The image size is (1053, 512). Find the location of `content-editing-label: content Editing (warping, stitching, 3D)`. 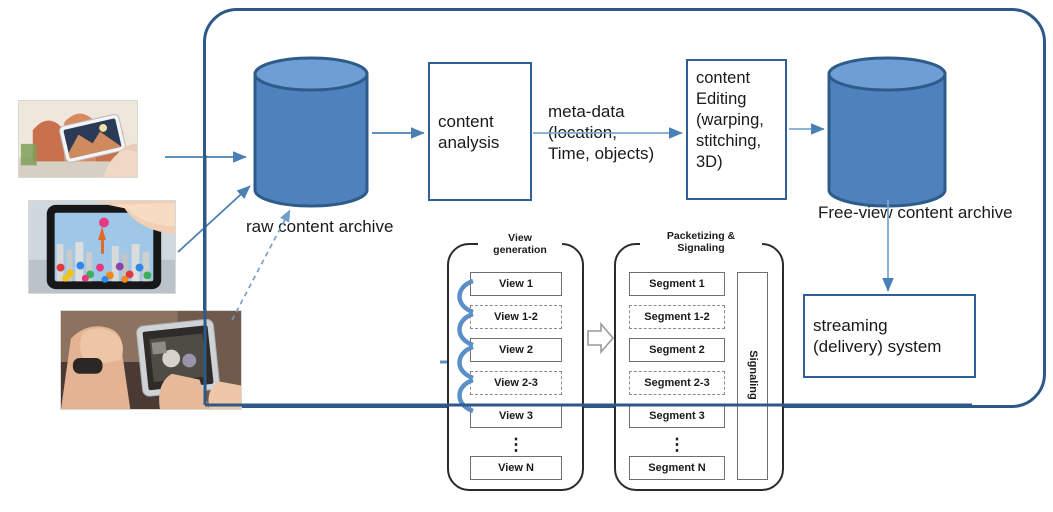

content-editing-label: content Editing (warping, stitching, 3D) is located at coordinates (730, 120).